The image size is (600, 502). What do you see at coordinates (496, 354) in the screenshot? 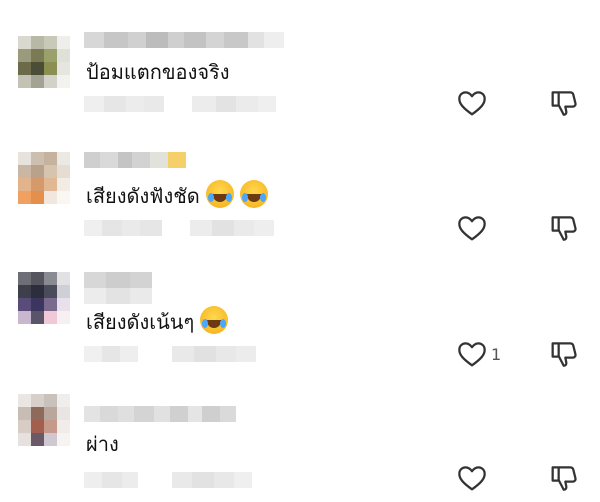
I see `like-count: 1` at bounding box center [496, 354].